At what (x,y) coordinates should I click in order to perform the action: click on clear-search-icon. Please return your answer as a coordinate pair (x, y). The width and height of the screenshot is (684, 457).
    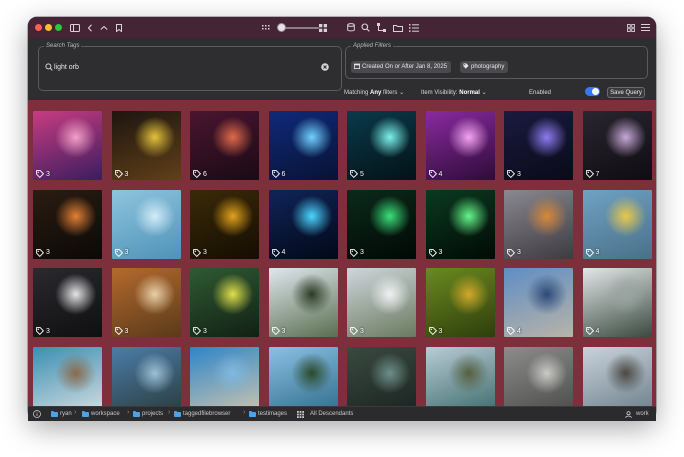
    Looking at the image, I should click on (325, 67).